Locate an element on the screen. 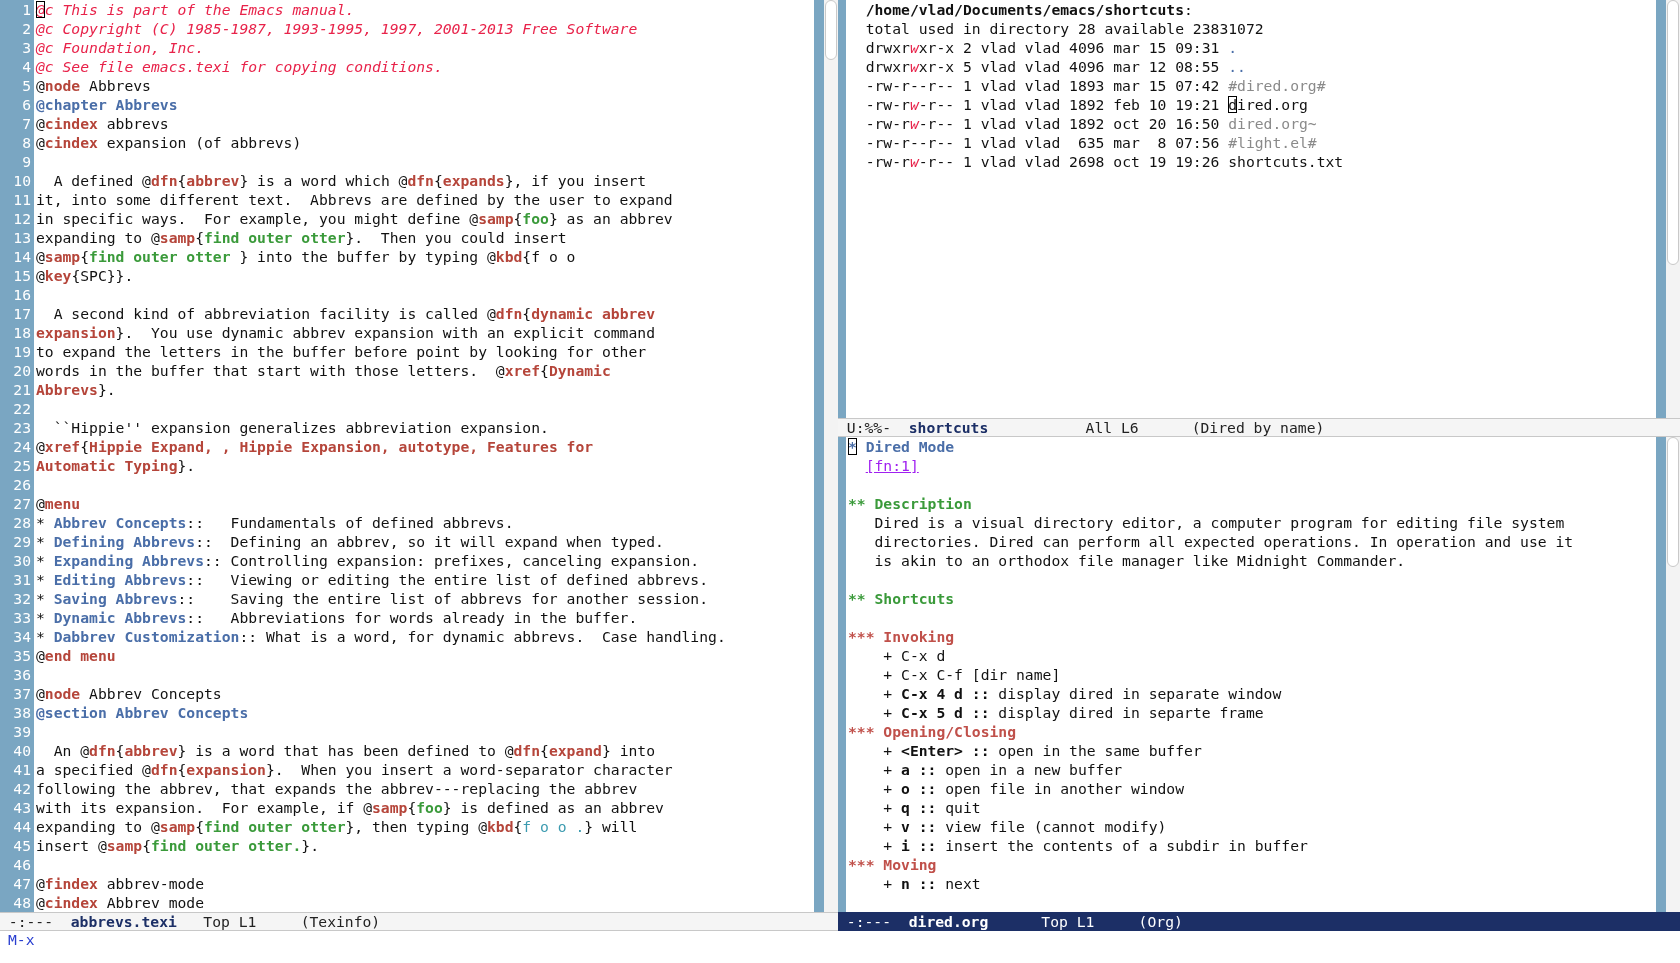  code-line: + i :: insert the contents of a subdir in buffer is located at coordinates (1095, 845).